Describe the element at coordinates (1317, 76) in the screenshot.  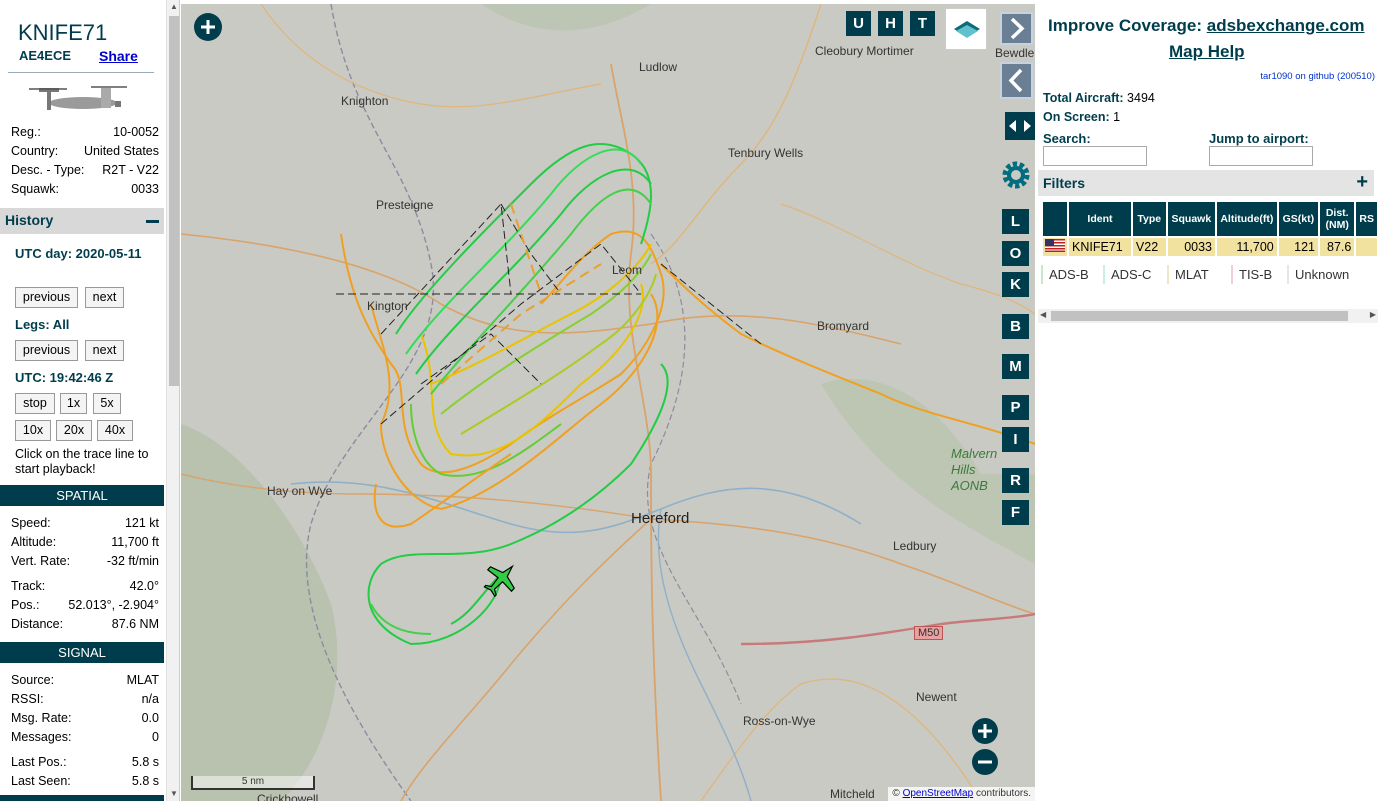
I see `version-link: tar1090 on github (200510)` at that location.